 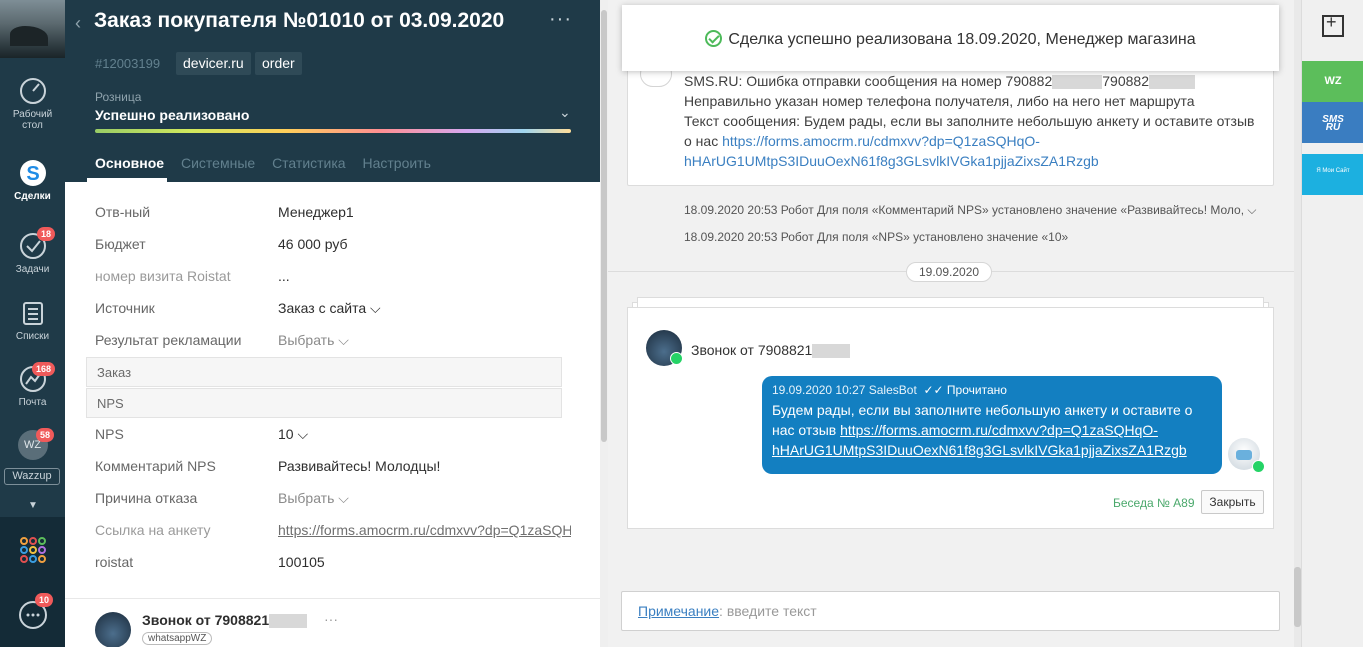 I want to click on field-row: Причина отказа Выбрать ⌵, so click(x=332, y=498).